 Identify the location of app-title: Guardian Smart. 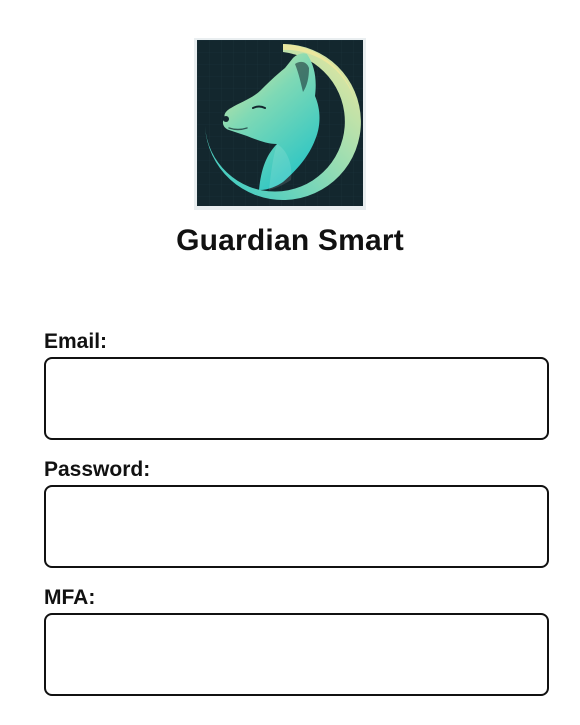
(290, 240).